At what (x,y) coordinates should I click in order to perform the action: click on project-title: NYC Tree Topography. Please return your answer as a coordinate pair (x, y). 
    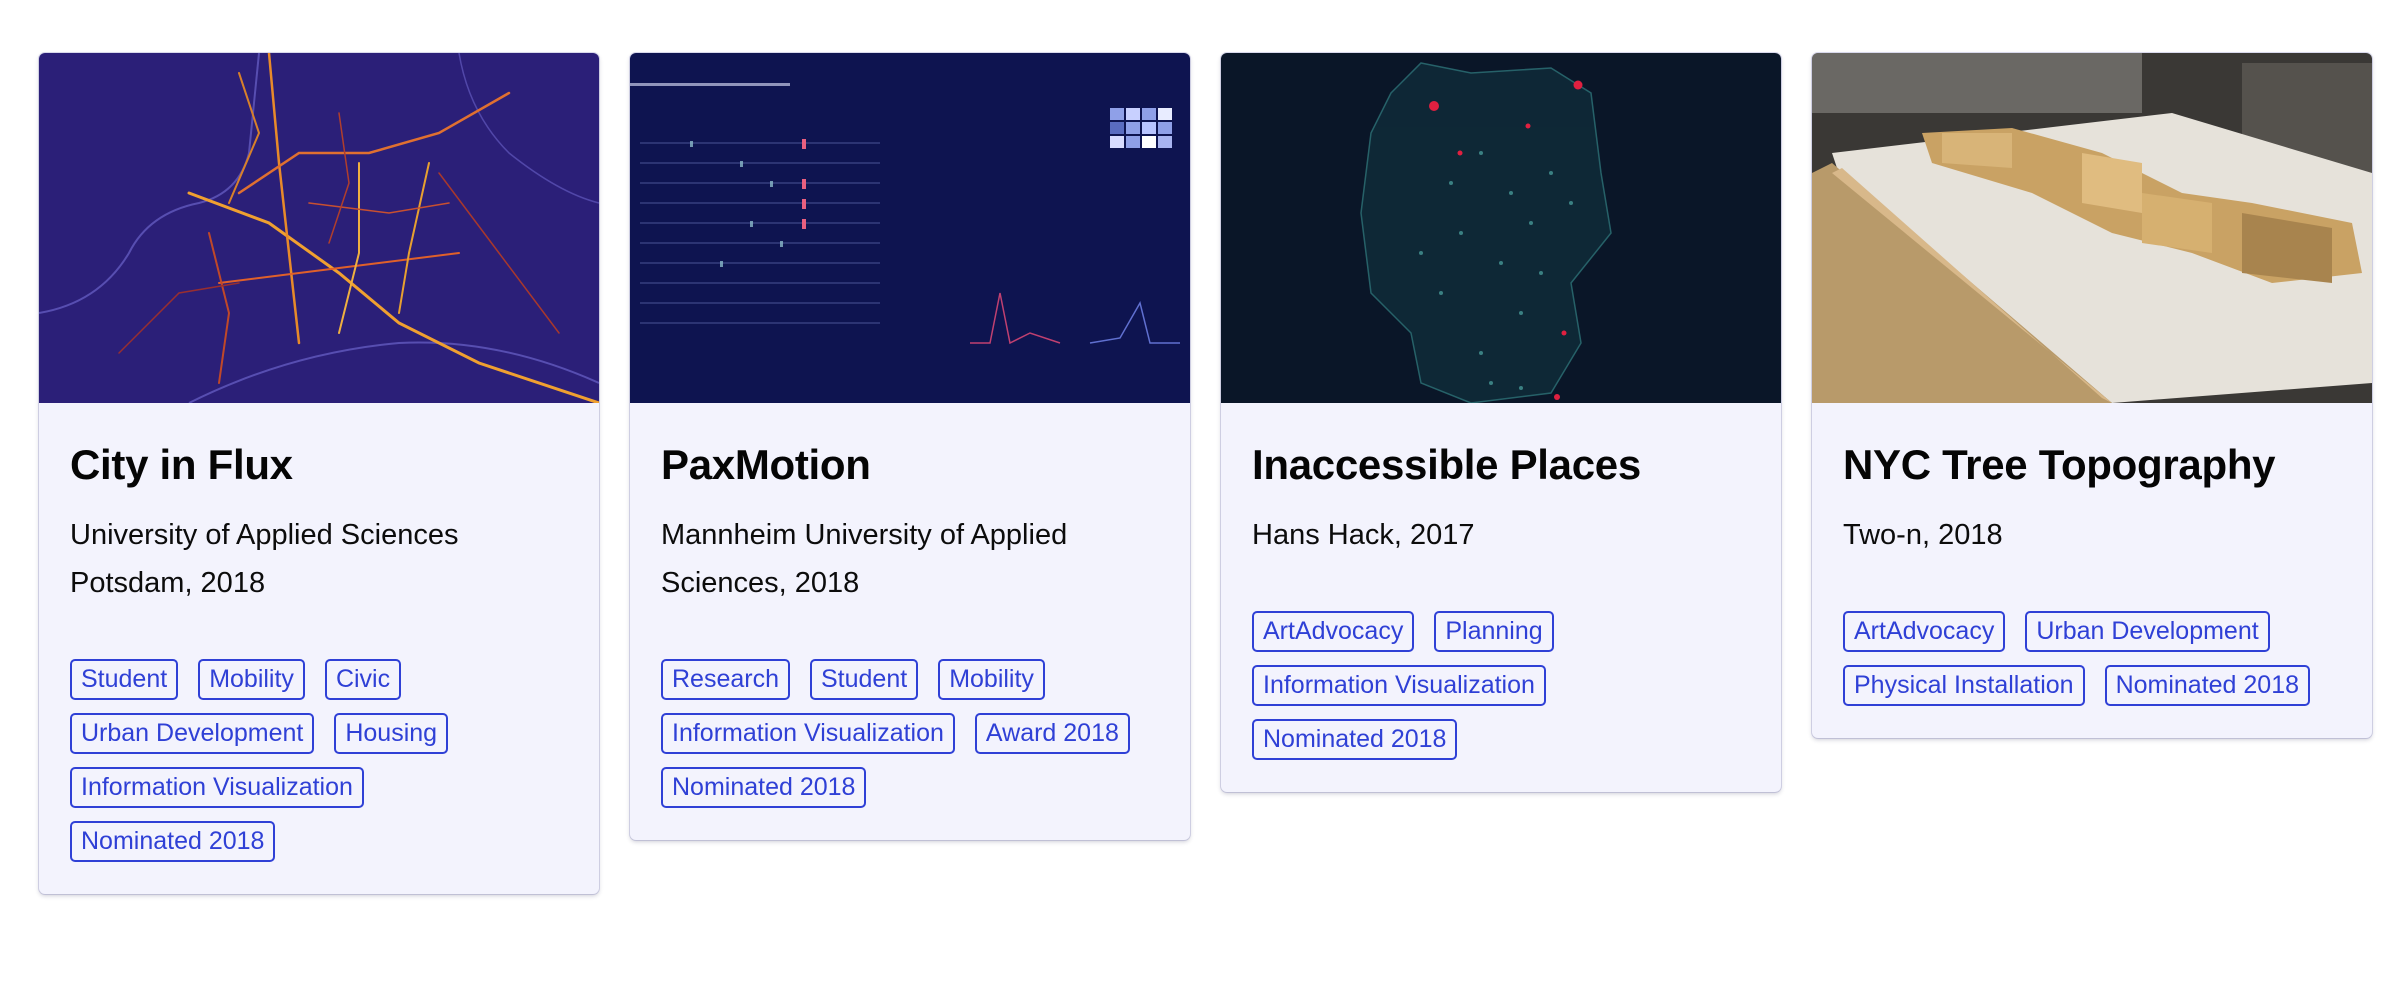
    Looking at the image, I should click on (2092, 465).